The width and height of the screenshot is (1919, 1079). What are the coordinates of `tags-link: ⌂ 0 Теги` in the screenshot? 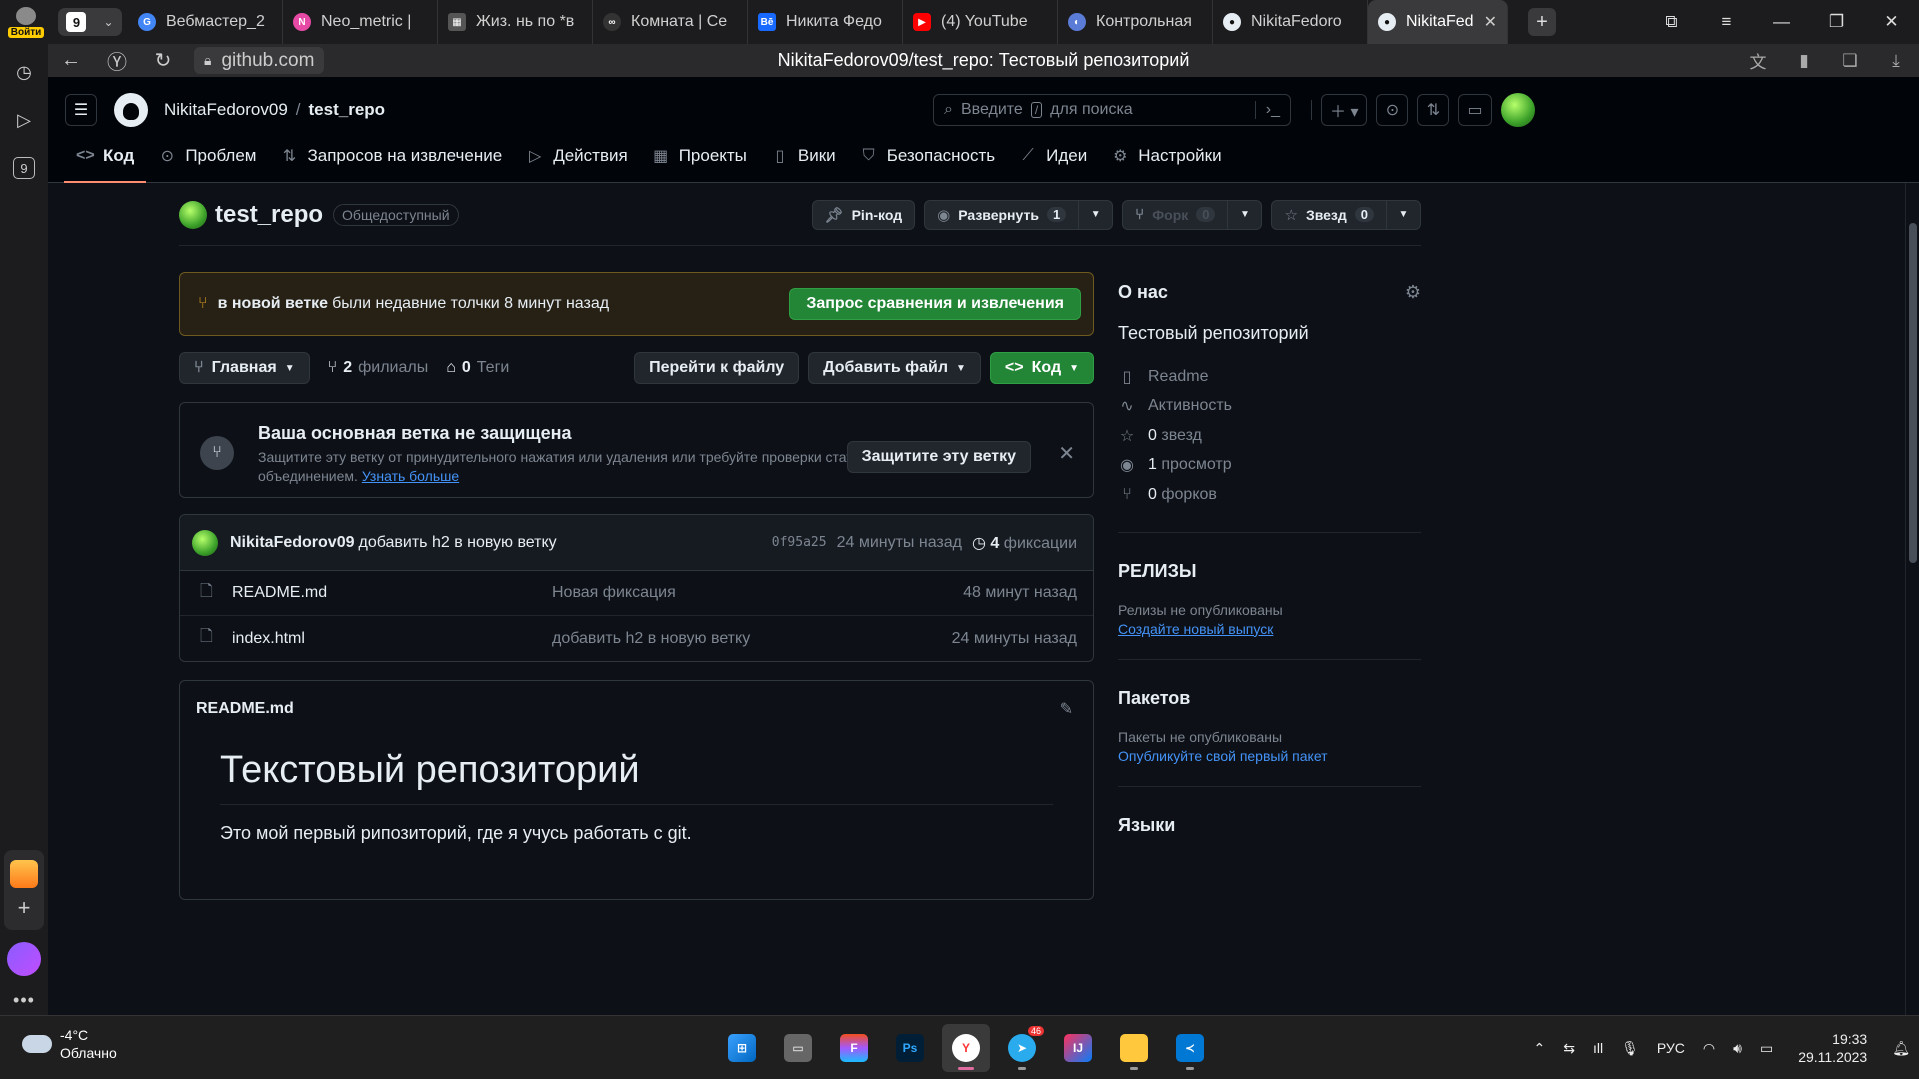 It's located at (477, 368).